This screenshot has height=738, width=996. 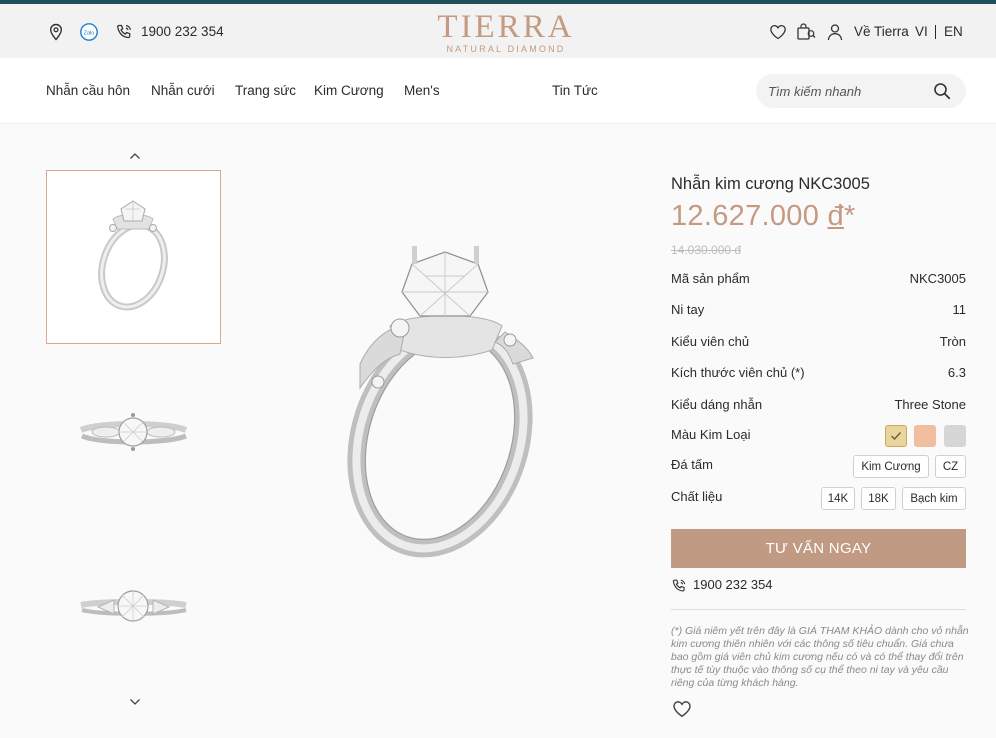 I want to click on divider, so click(x=818, y=609).